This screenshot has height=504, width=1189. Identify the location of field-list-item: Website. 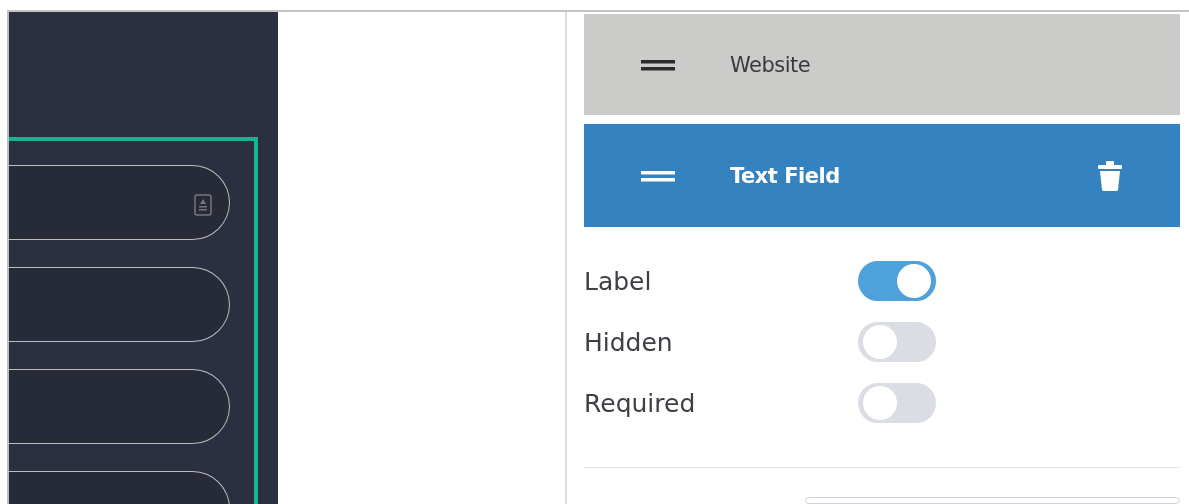
(882, 64).